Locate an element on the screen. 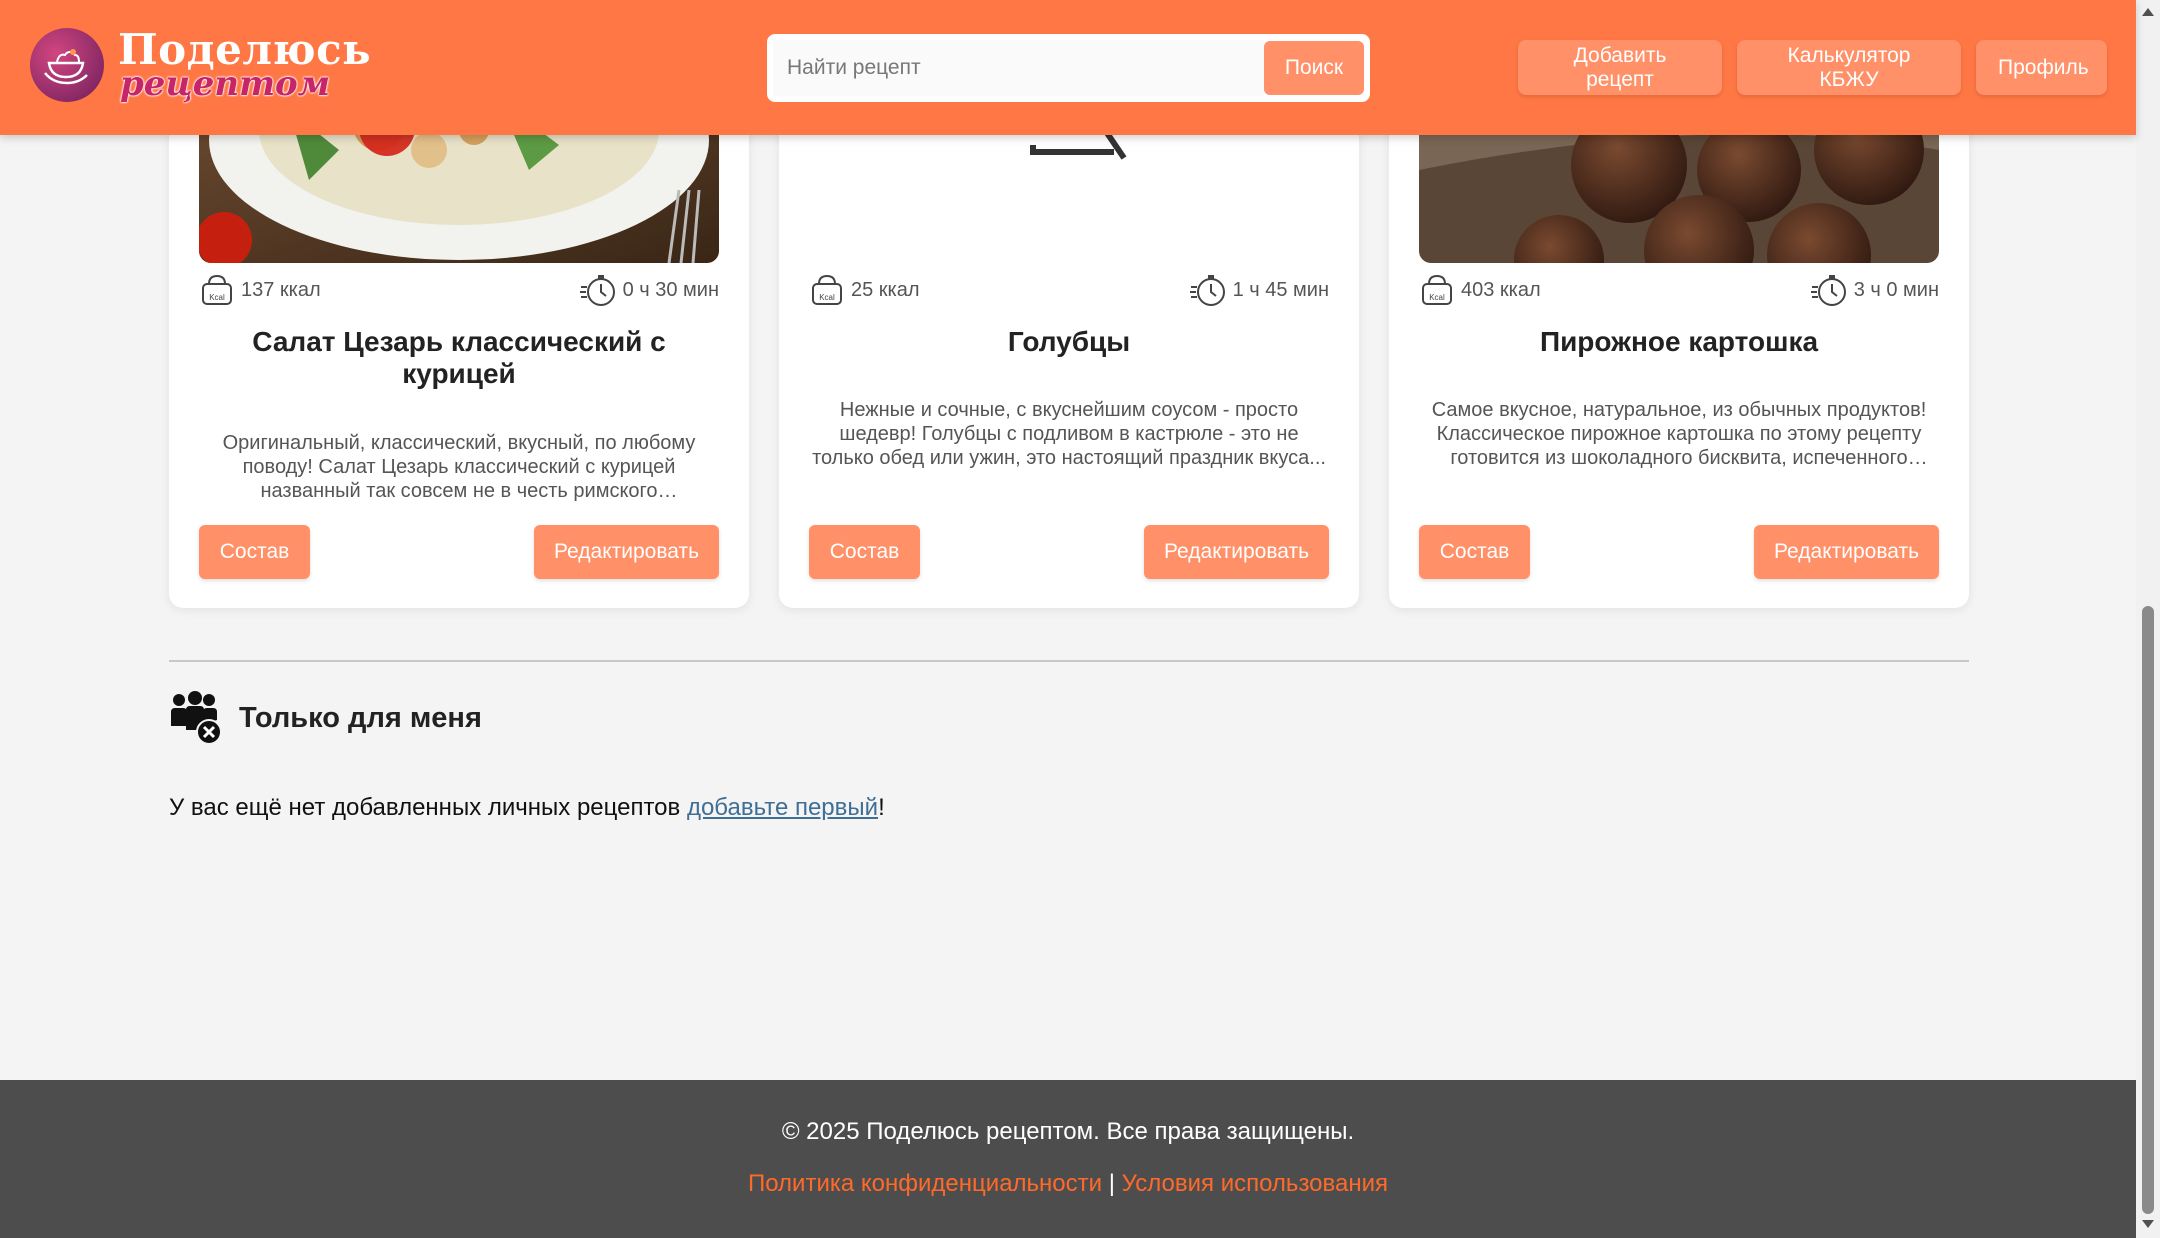 This screenshot has width=2160, height=1238. search-input is located at coordinates (1018, 68).